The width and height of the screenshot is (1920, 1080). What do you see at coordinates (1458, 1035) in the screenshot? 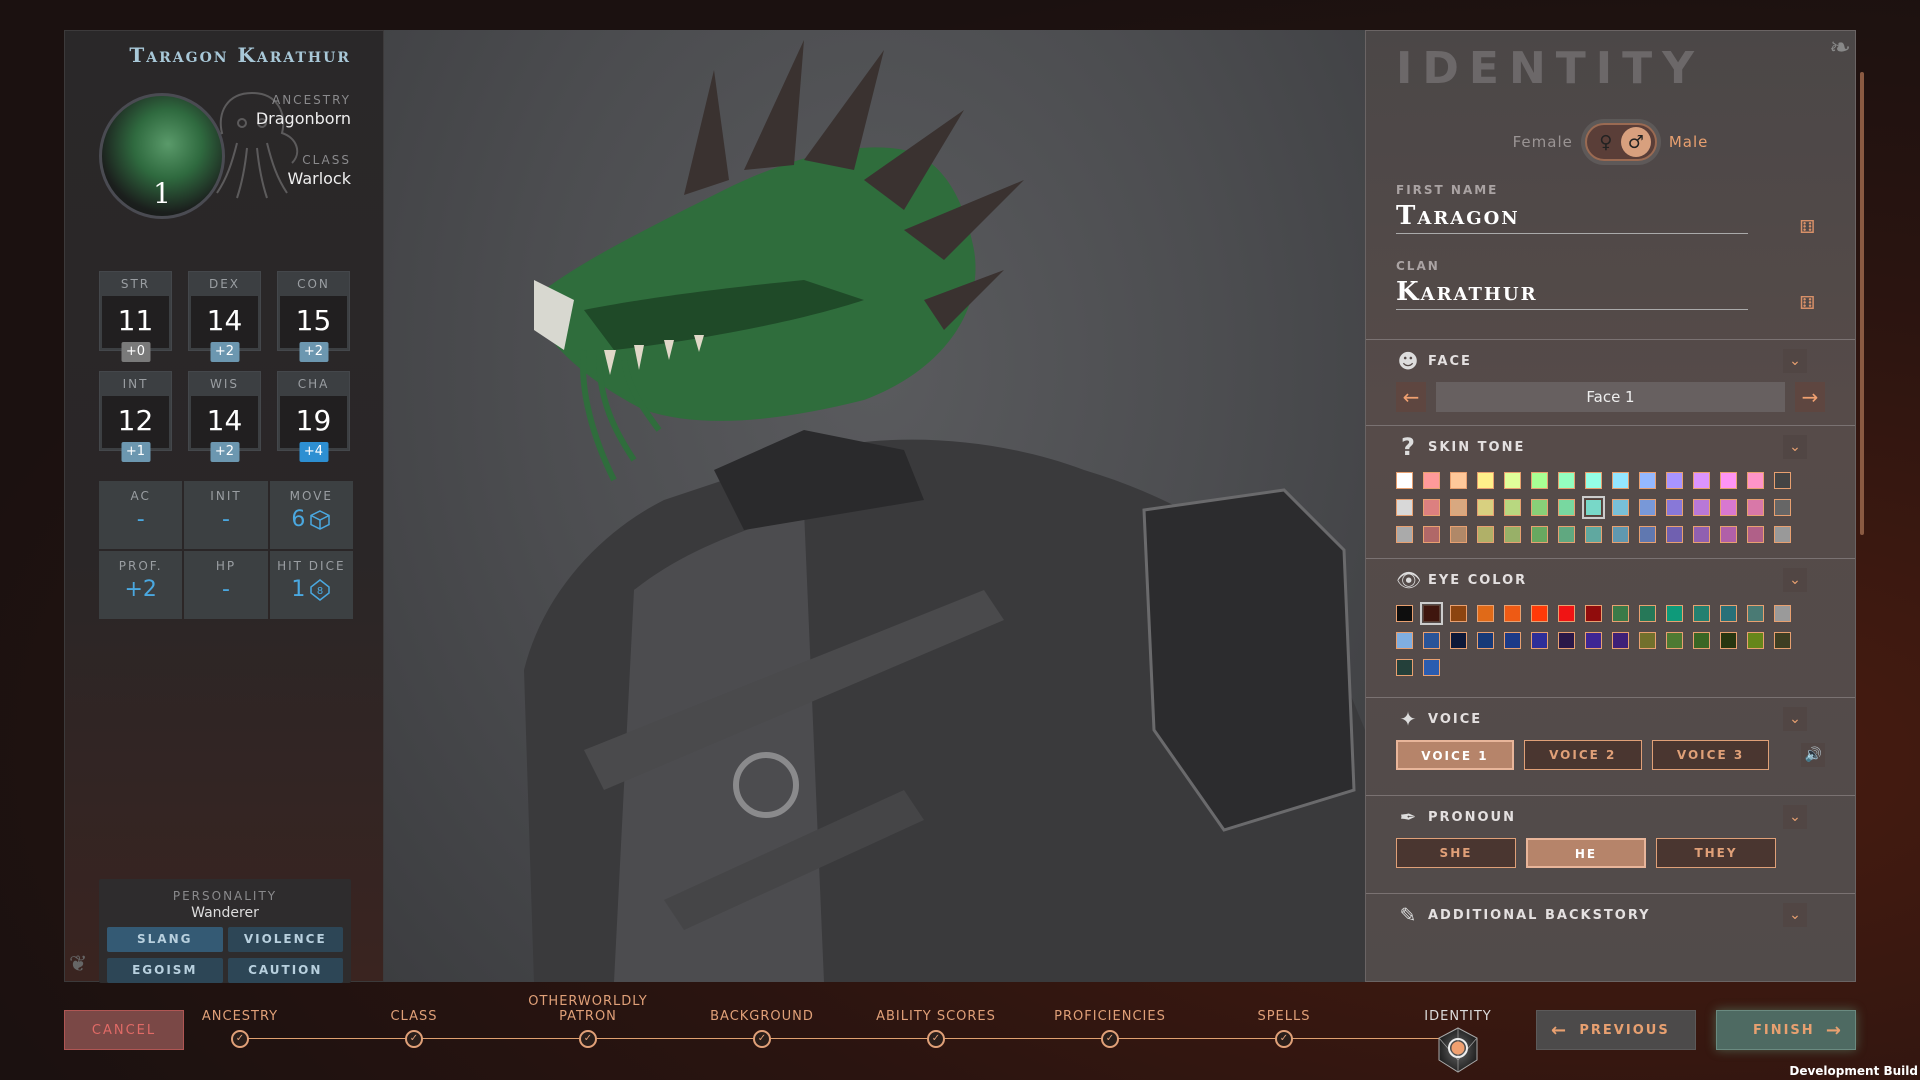
I see `step-identity: IDENTITY` at bounding box center [1458, 1035].